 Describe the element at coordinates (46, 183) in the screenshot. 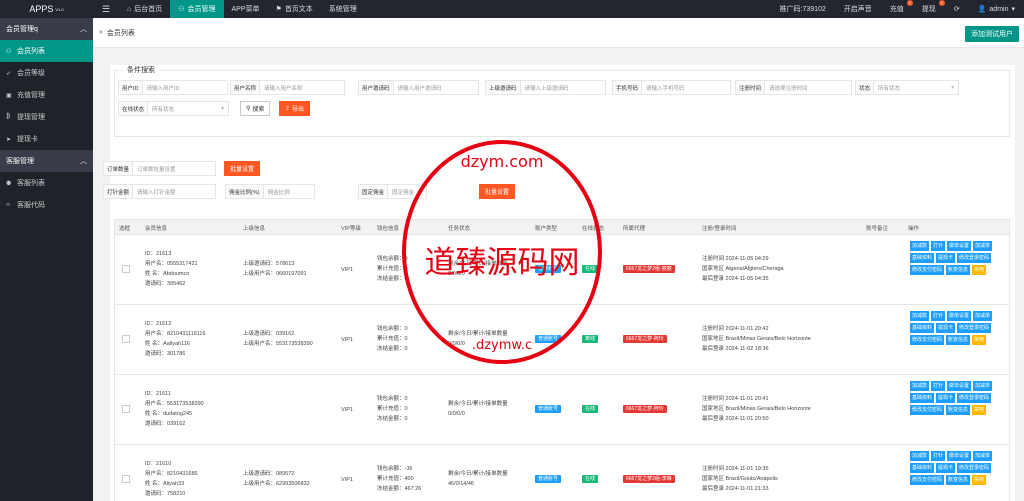

I see `sidebar-item-service-list: ⚉ 客服列表` at that location.